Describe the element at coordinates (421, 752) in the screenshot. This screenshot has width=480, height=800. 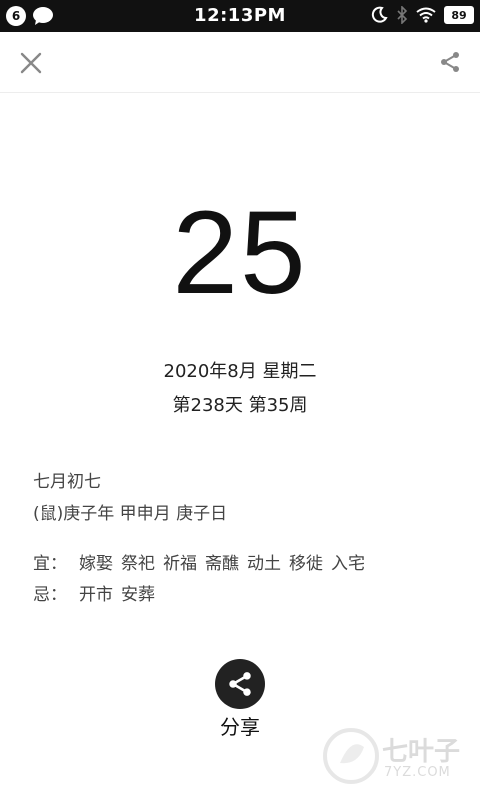
I see `watermark-name: 七叶子` at that location.